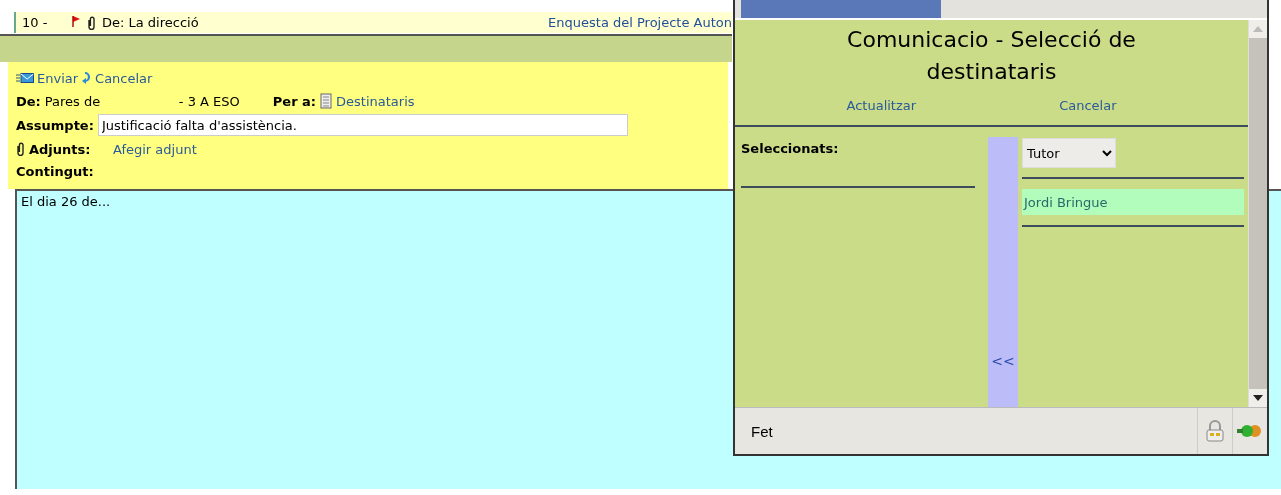  What do you see at coordinates (55, 171) in the screenshot?
I see `content-label: Contingut:` at bounding box center [55, 171].